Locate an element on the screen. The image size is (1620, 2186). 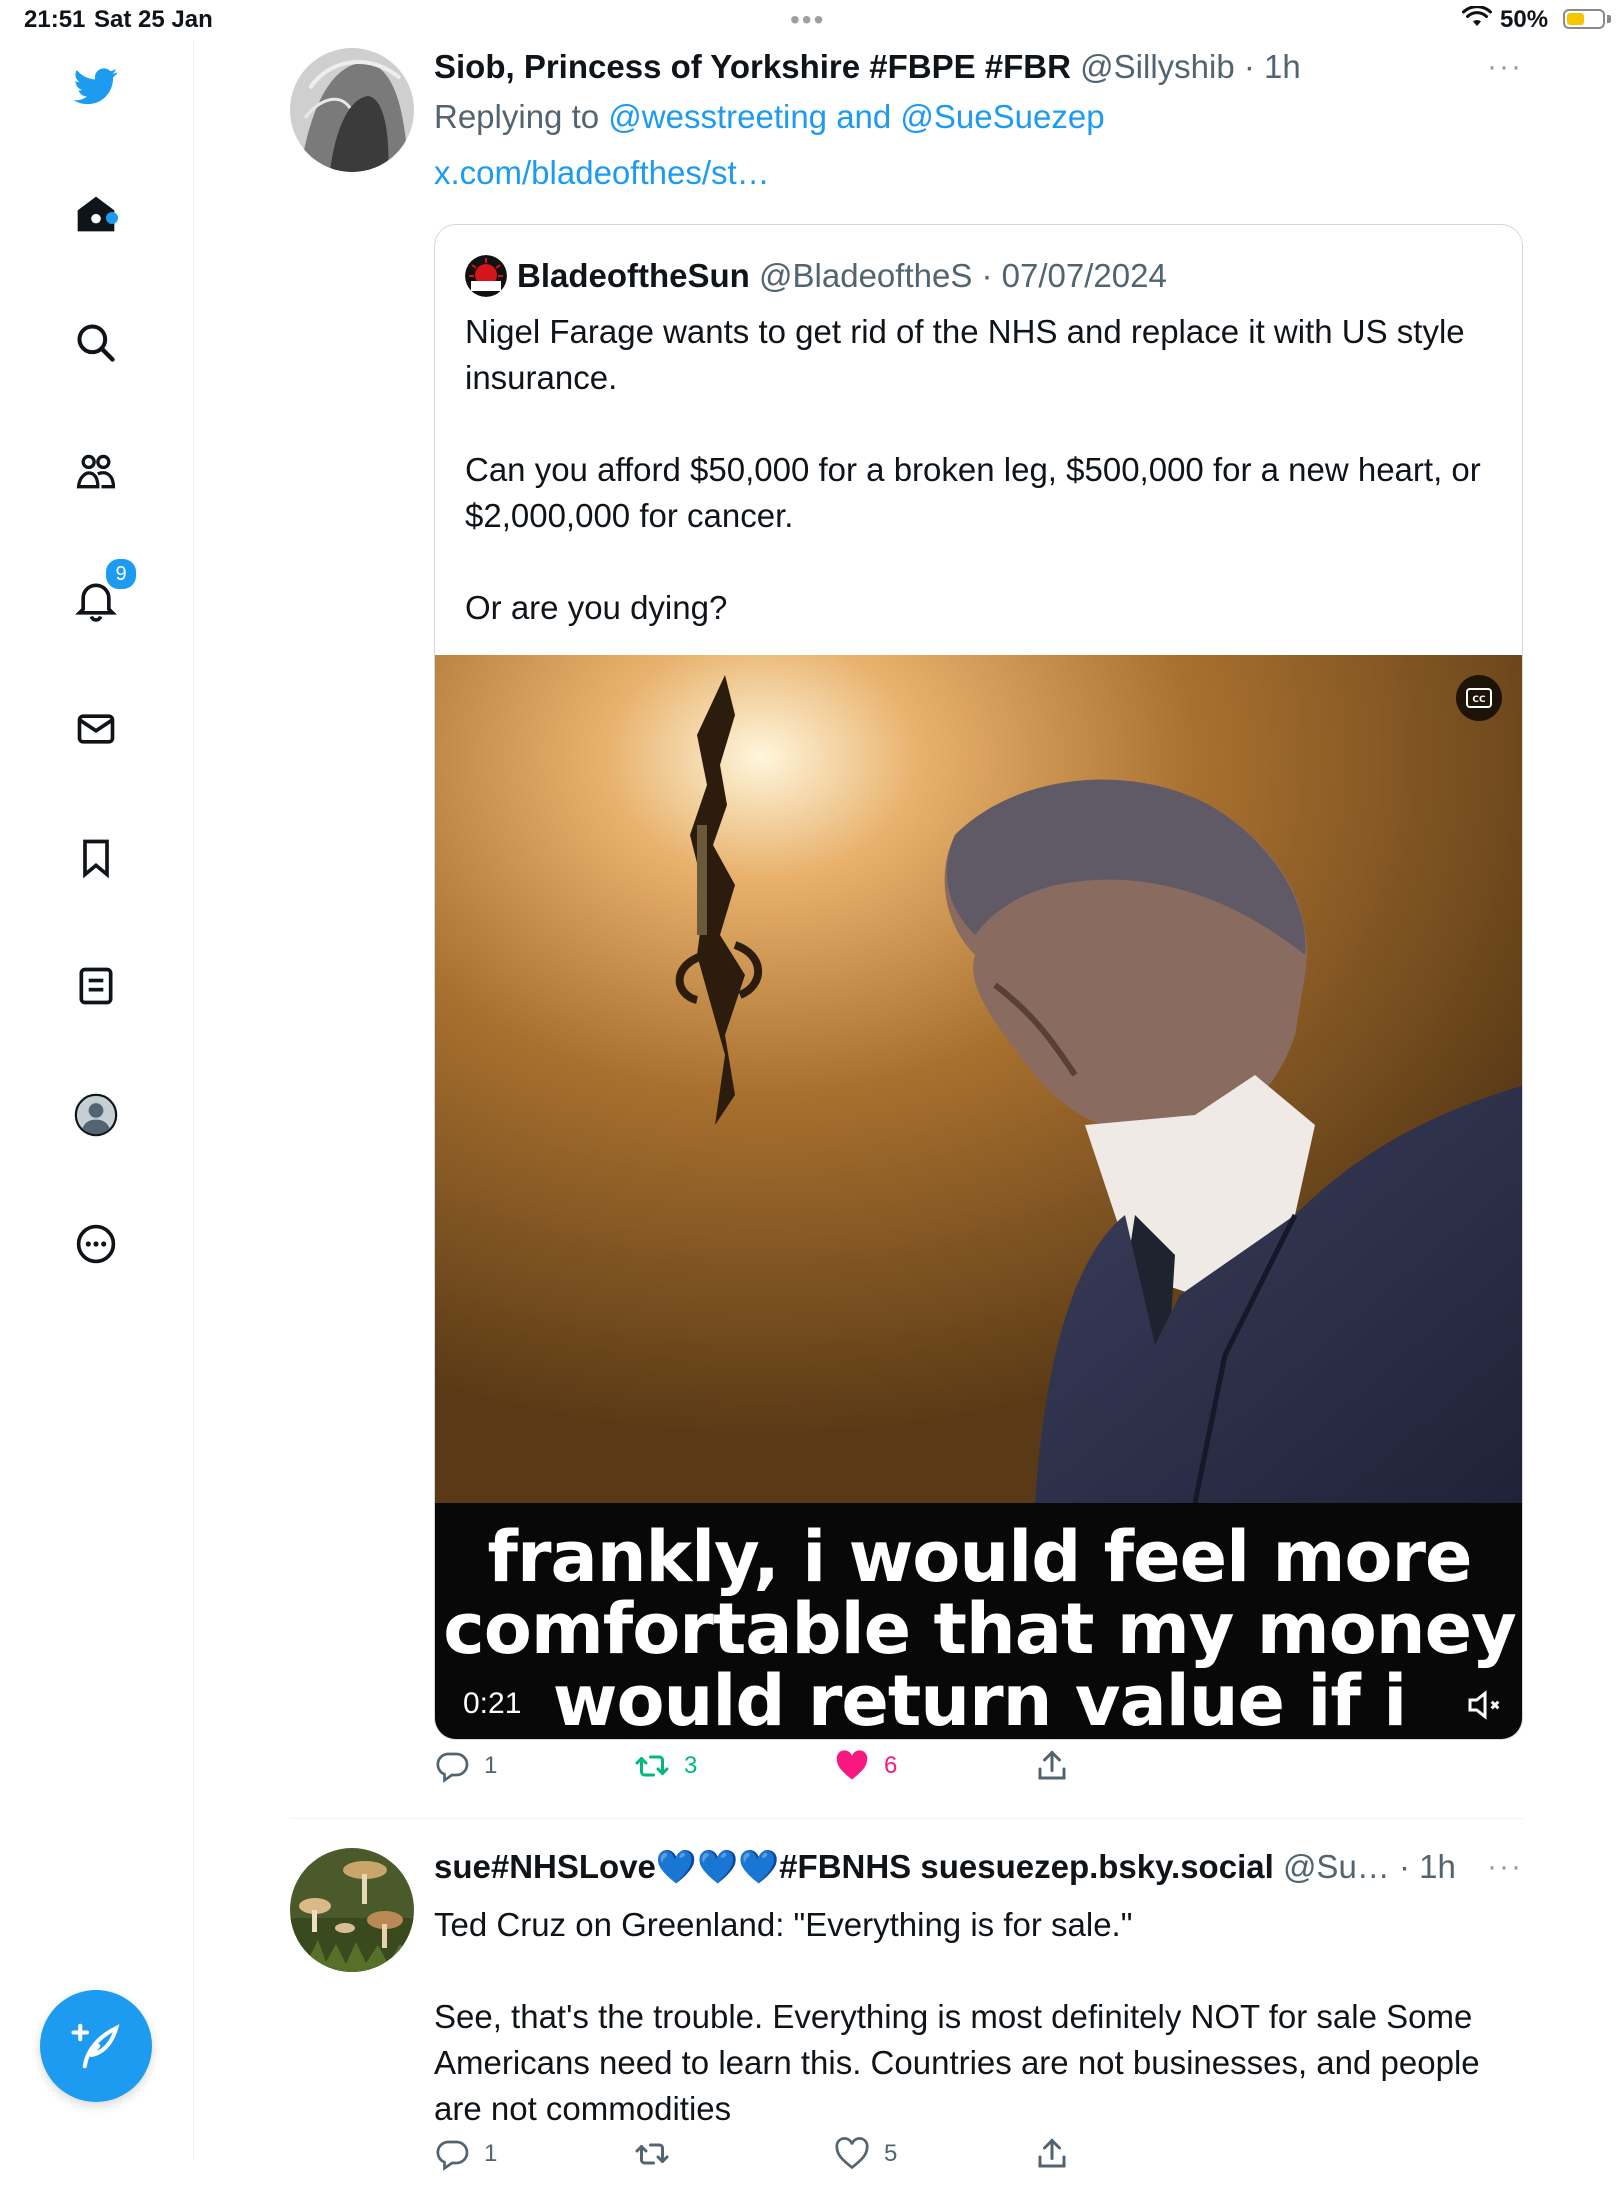
like-count: 5 is located at coordinates (891, 2153).